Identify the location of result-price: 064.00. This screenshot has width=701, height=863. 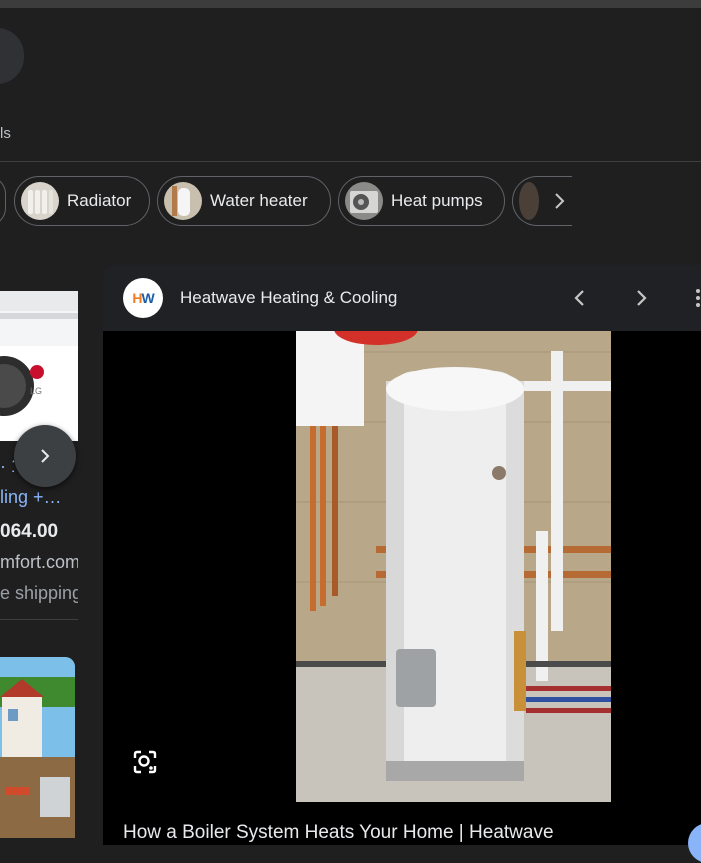
(29, 531).